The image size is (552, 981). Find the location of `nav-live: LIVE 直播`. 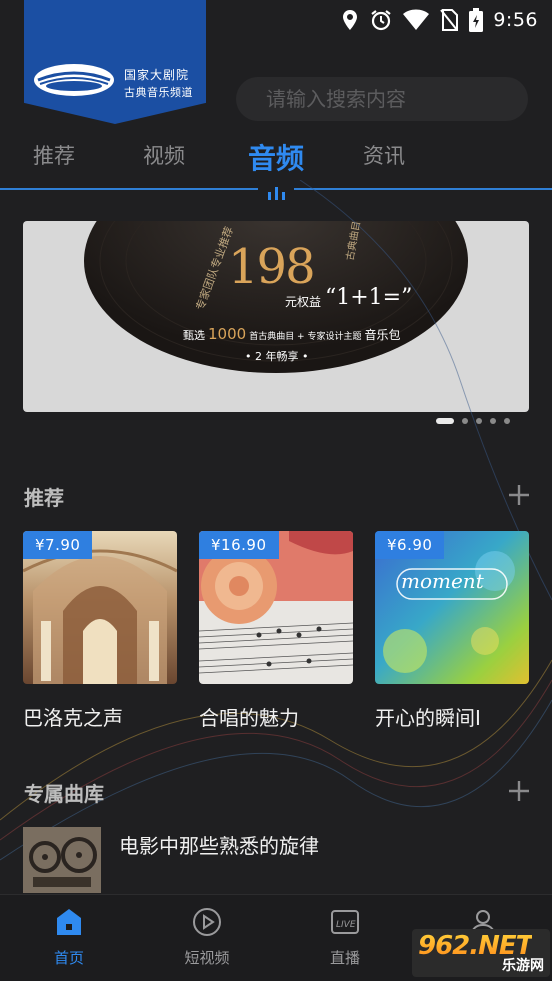

nav-live: LIVE 直播 is located at coordinates (345, 937).